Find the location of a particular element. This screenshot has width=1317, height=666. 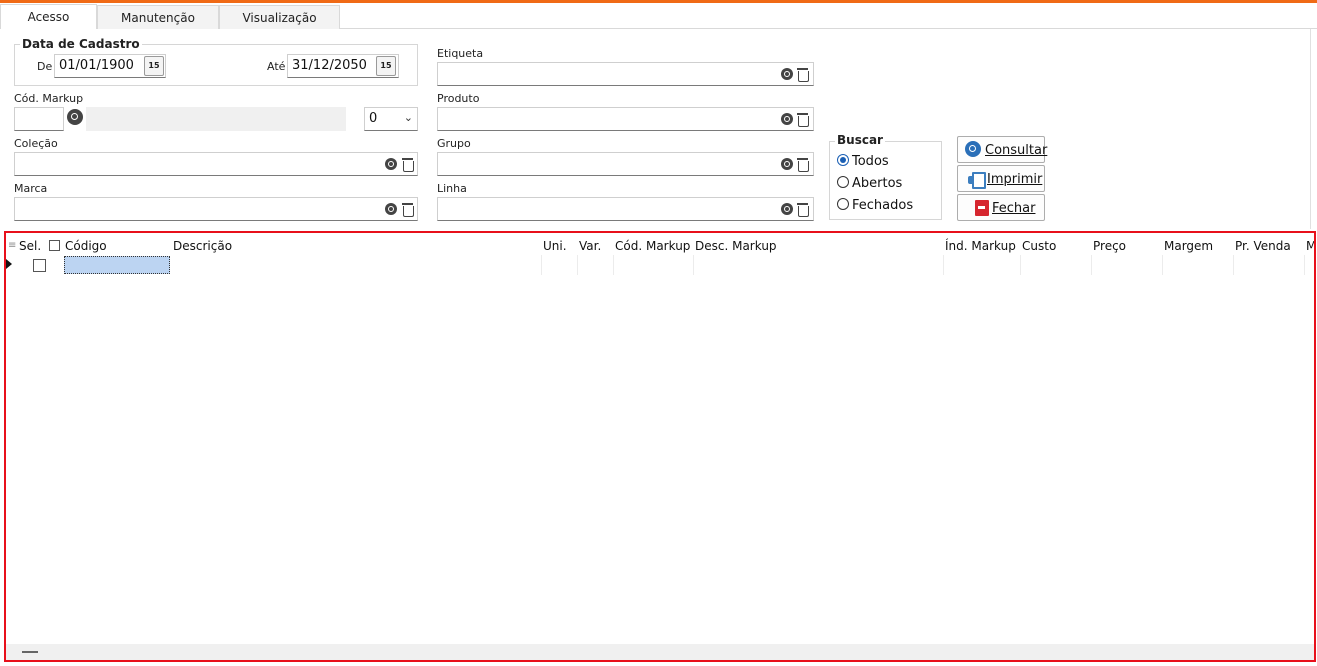

exit-icon is located at coordinates (982, 208).